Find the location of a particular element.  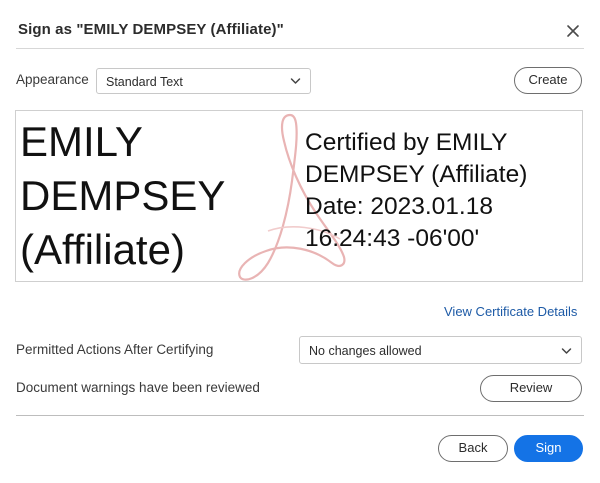

sign-button: Sign is located at coordinates (548, 448).